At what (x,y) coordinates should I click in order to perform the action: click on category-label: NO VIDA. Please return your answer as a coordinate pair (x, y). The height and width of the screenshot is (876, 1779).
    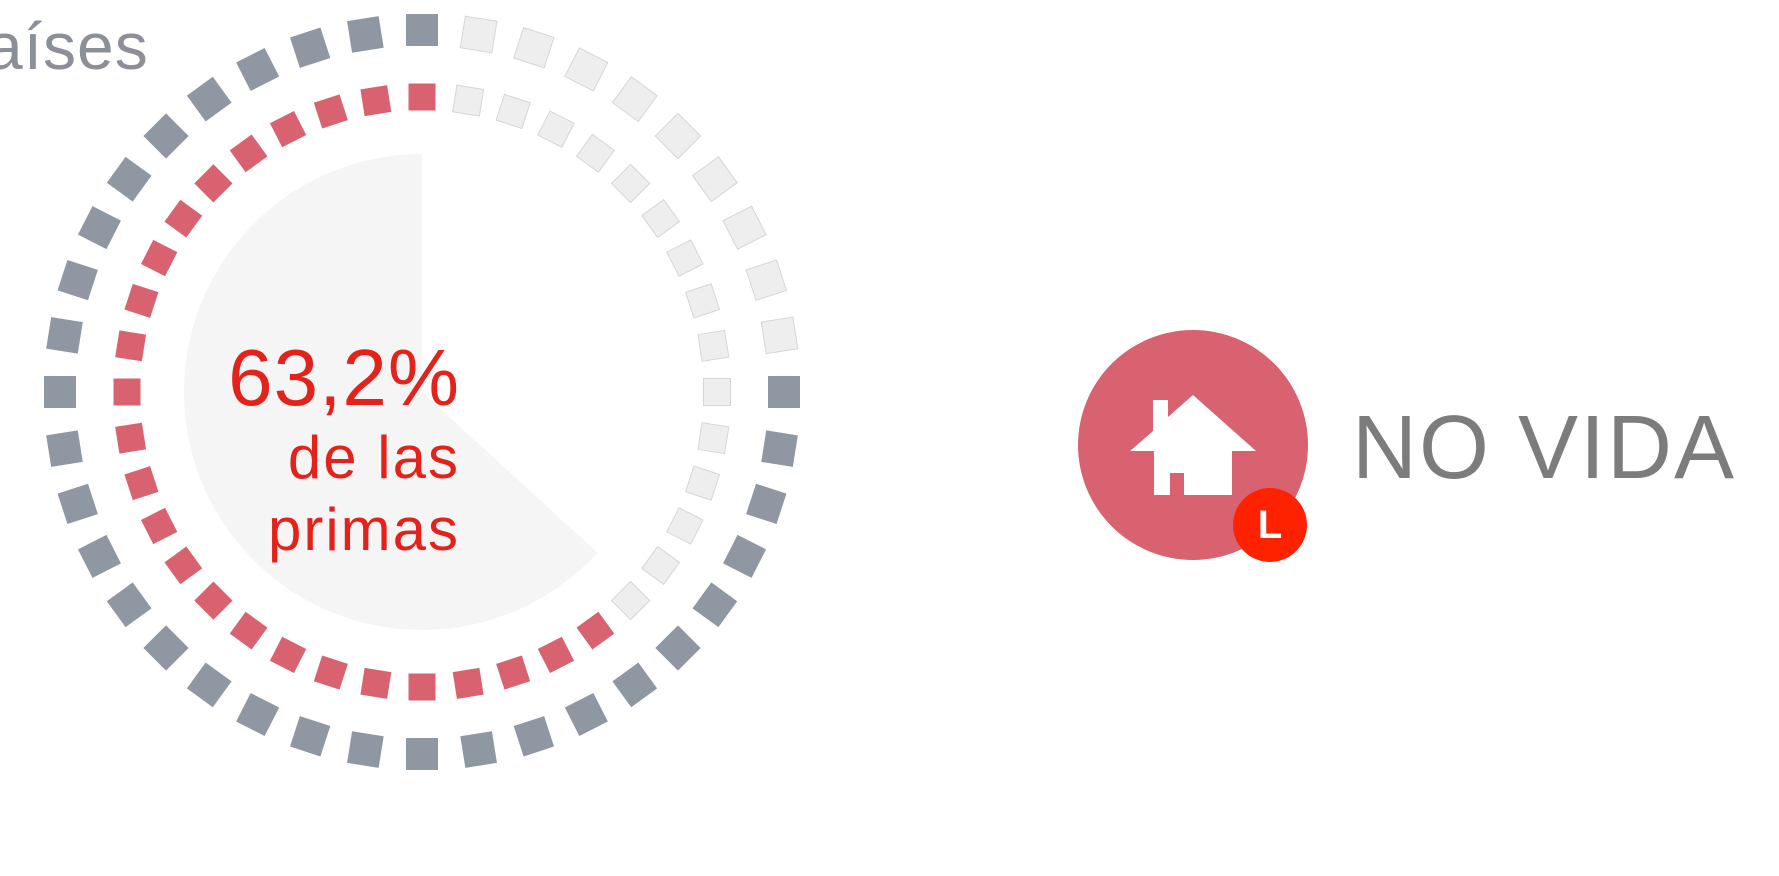
    Looking at the image, I should click on (1544, 448).